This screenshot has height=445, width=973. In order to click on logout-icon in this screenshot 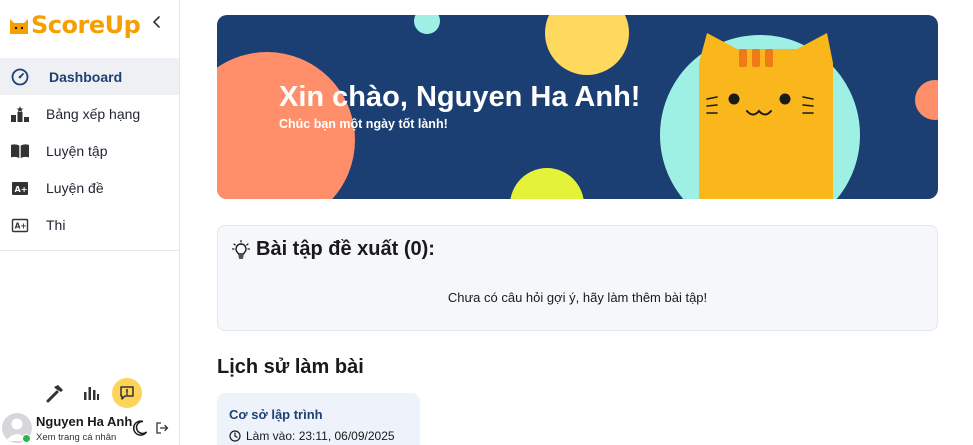, I will do `click(162, 428)`.